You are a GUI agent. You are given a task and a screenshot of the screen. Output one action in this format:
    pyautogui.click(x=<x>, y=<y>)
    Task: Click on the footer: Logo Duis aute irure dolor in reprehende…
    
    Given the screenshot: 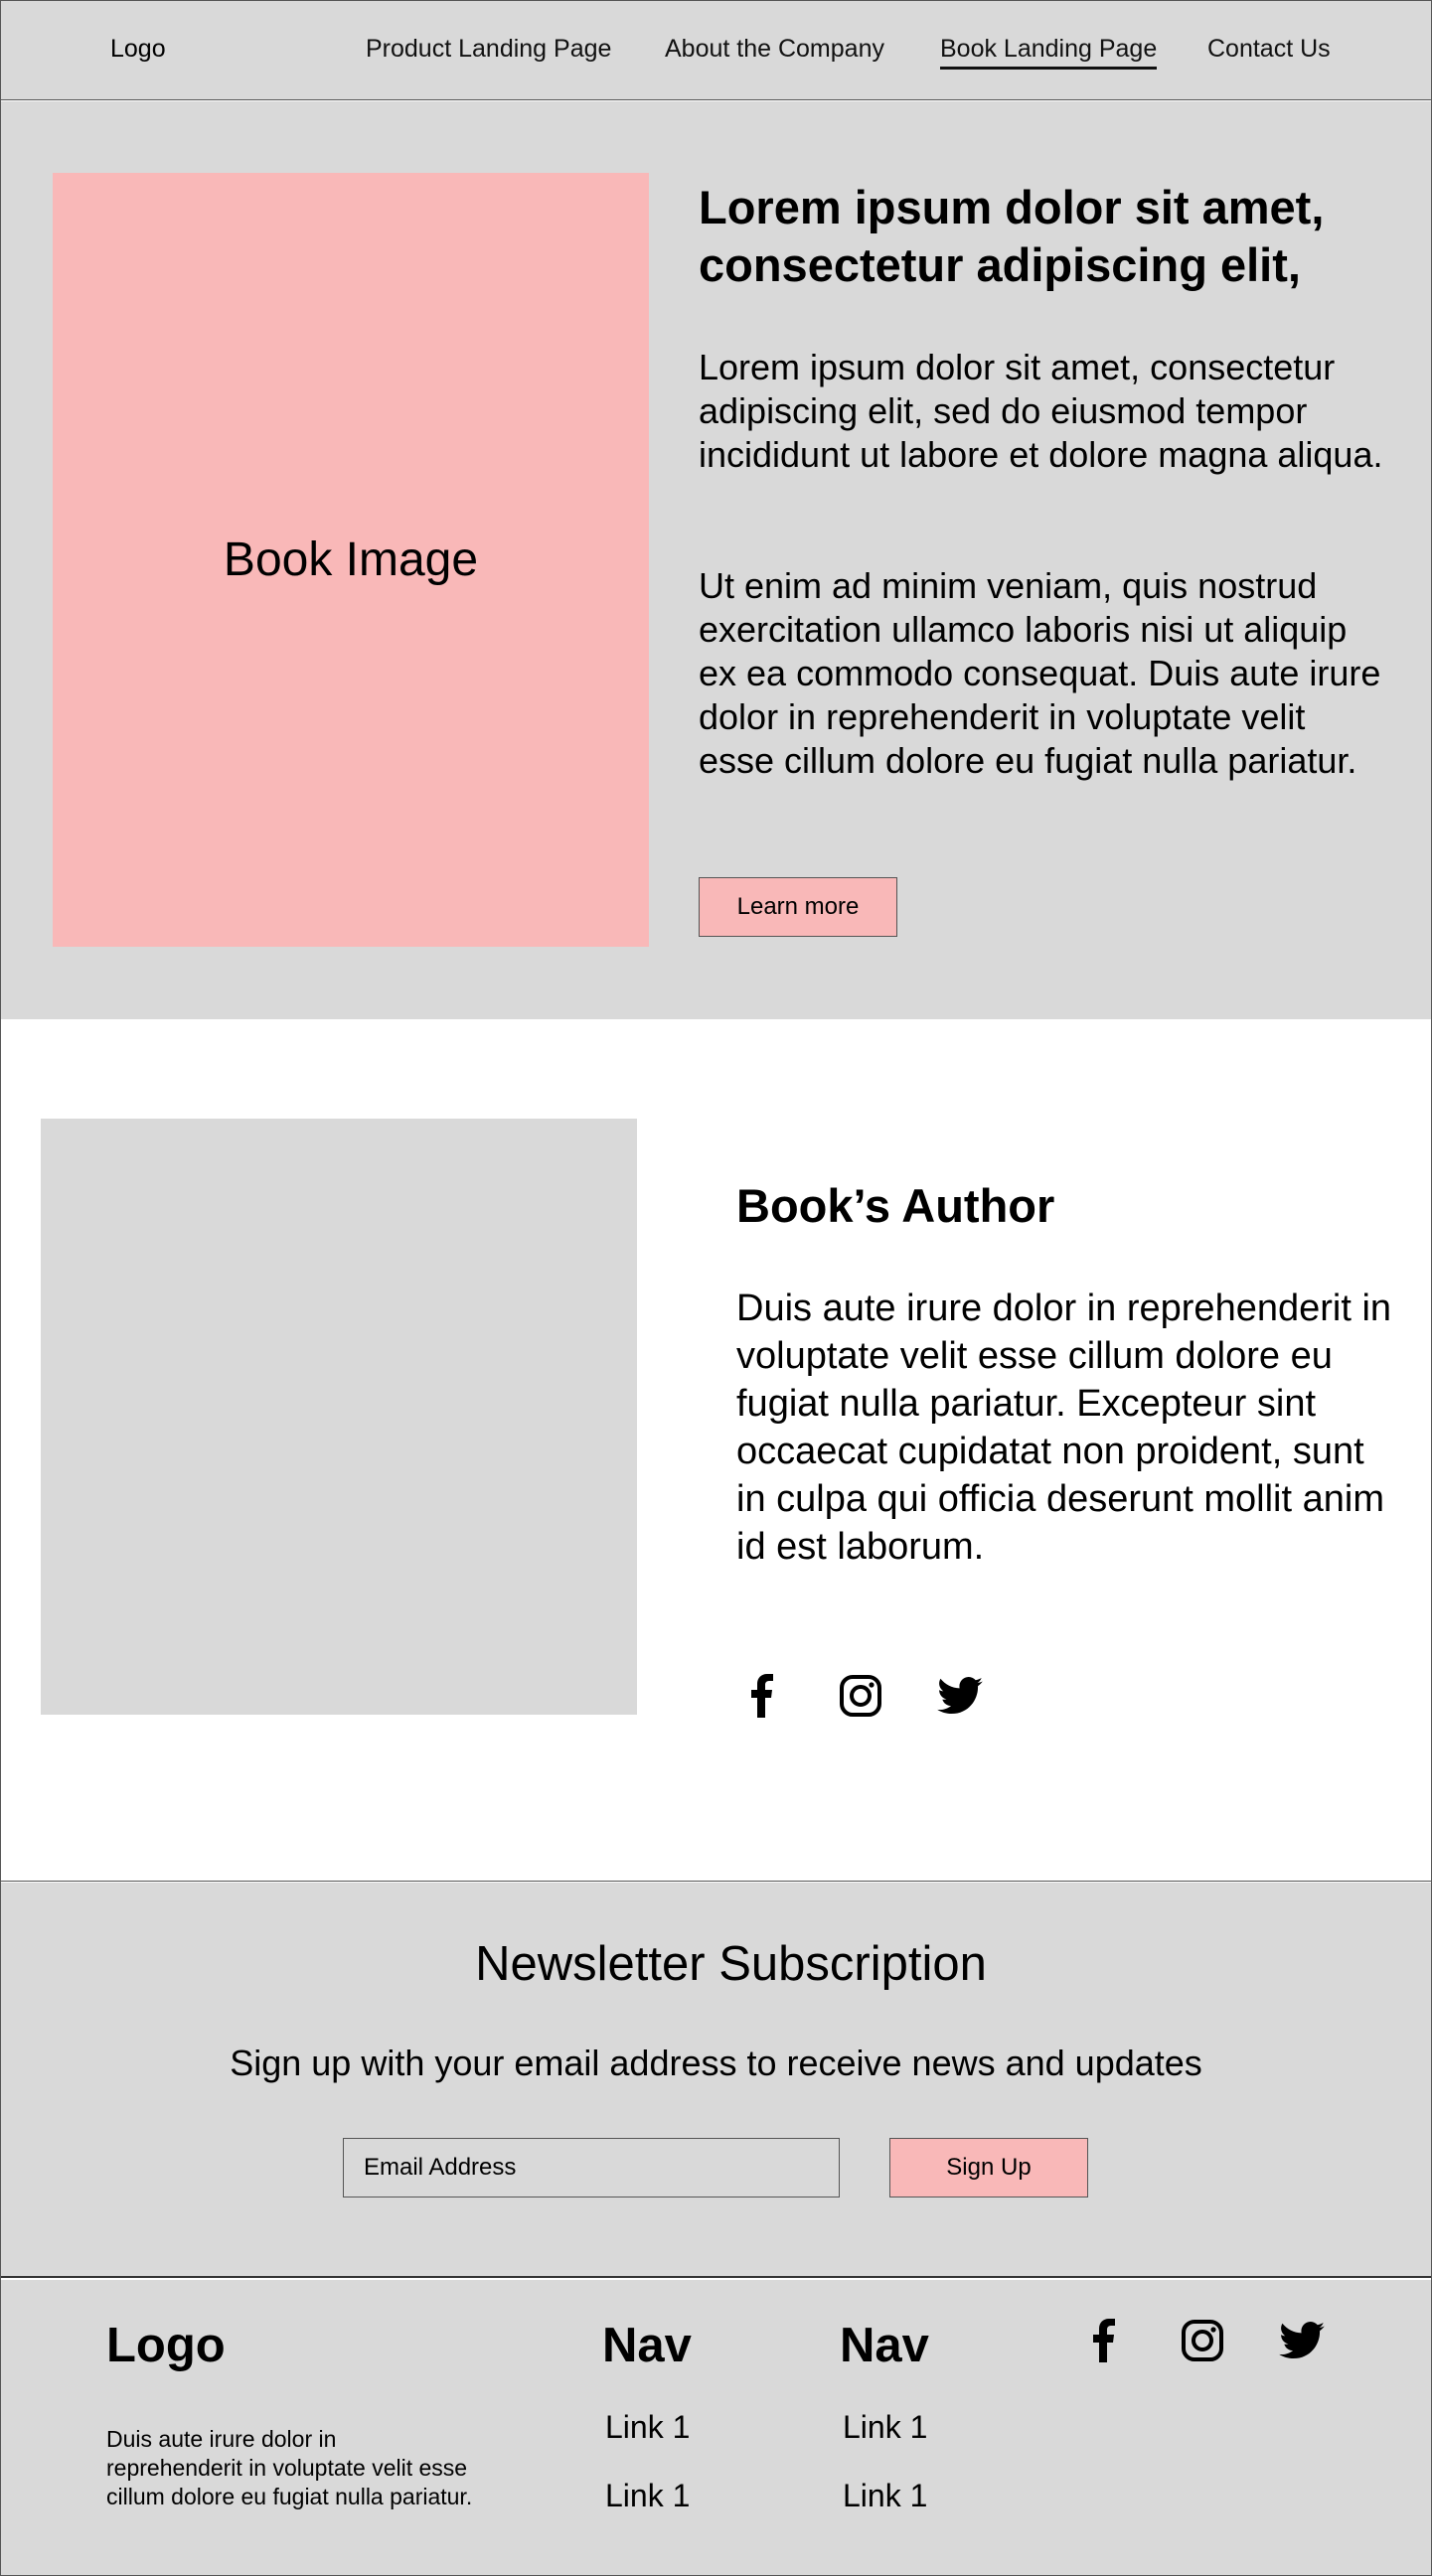 What is the action you would take?
    pyautogui.click(x=716, y=2427)
    